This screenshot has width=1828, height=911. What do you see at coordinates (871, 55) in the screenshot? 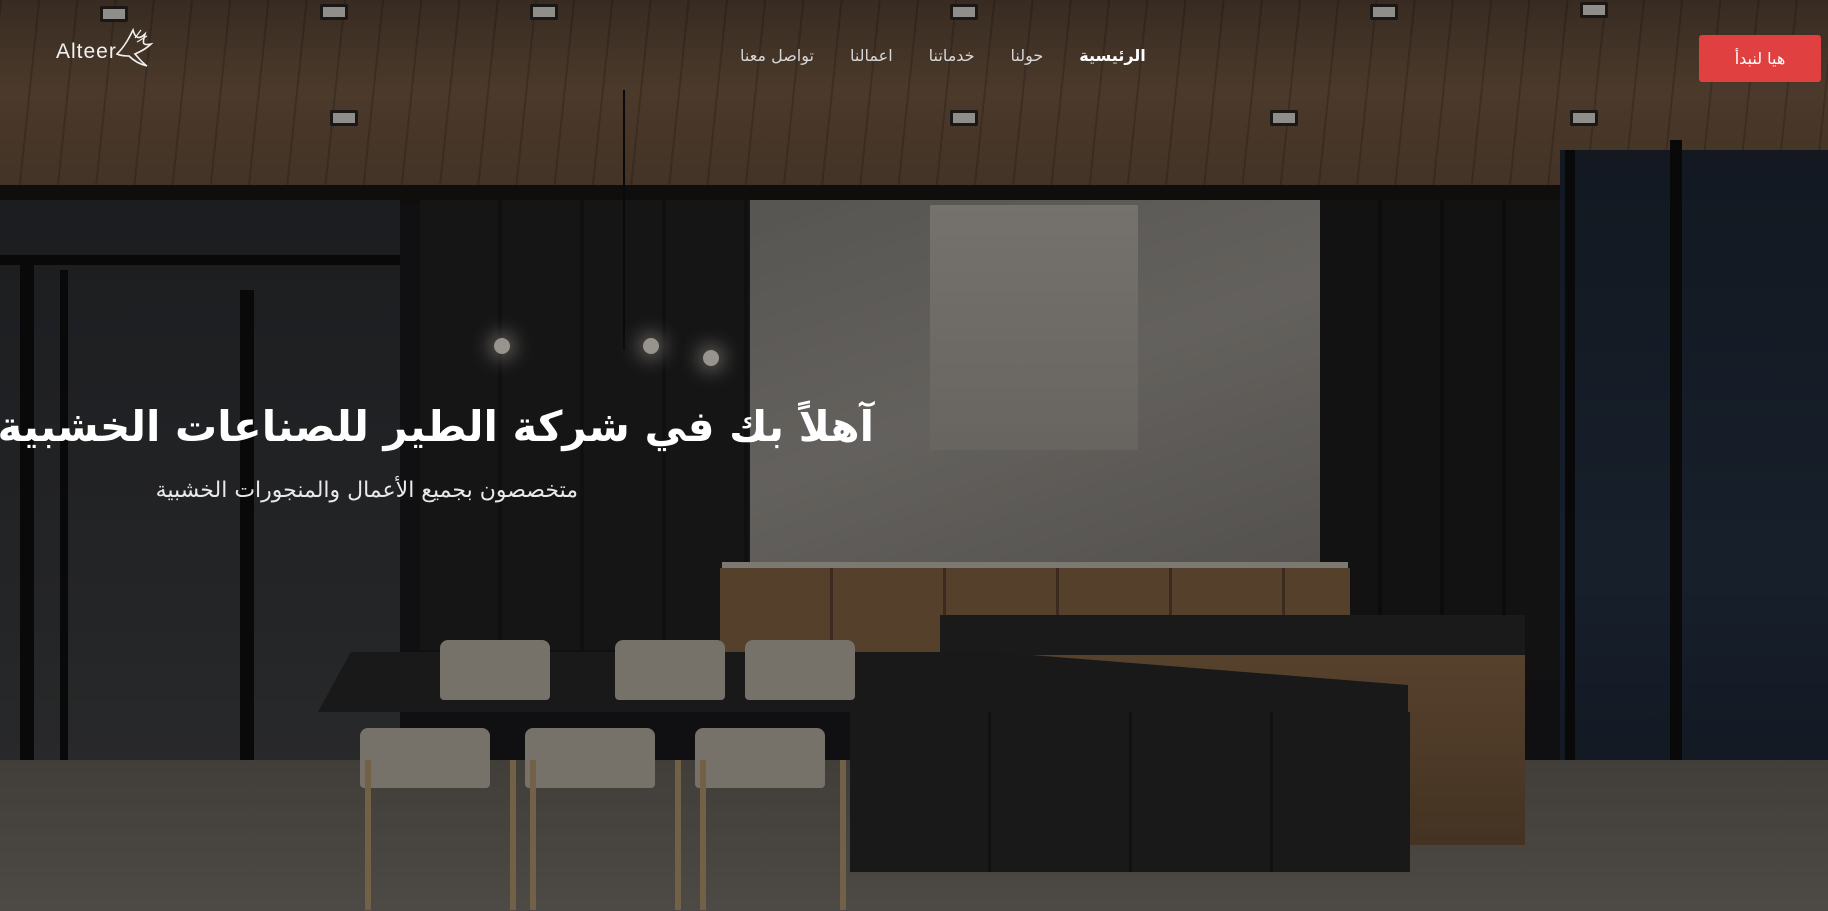
I see `nav-works: اعمالنا` at bounding box center [871, 55].